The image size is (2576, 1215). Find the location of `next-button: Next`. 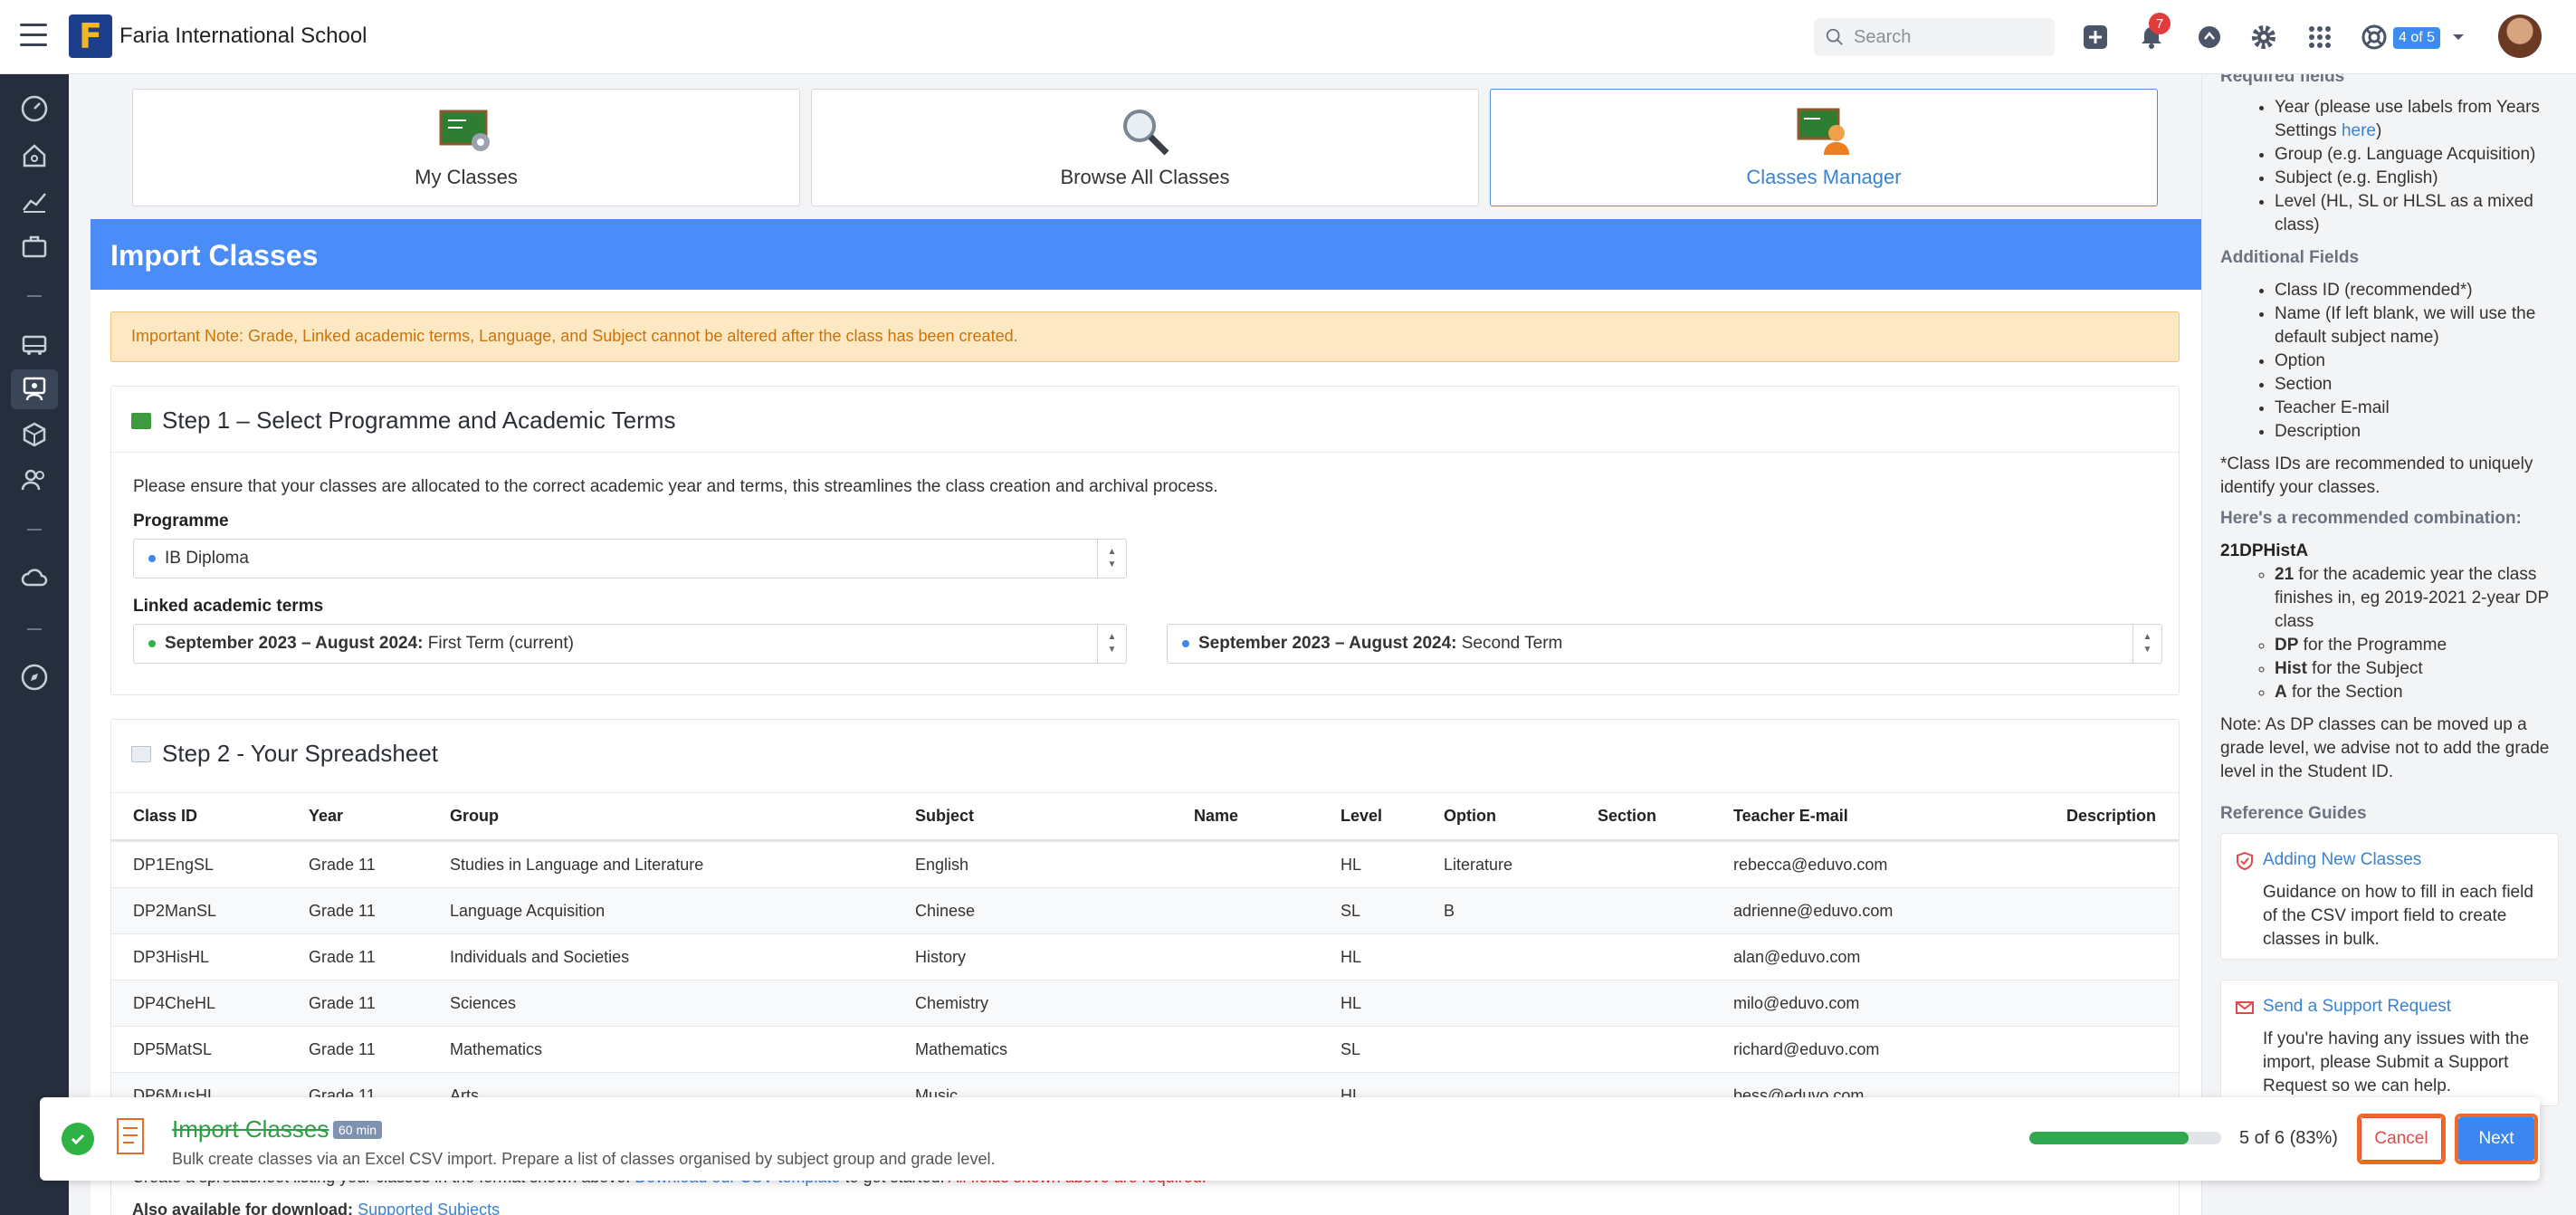

next-button: Next is located at coordinates (2496, 1139).